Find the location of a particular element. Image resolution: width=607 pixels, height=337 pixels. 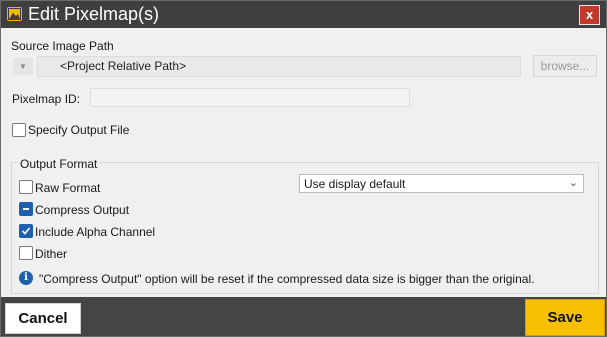

footer-bar is located at coordinates (303, 316).